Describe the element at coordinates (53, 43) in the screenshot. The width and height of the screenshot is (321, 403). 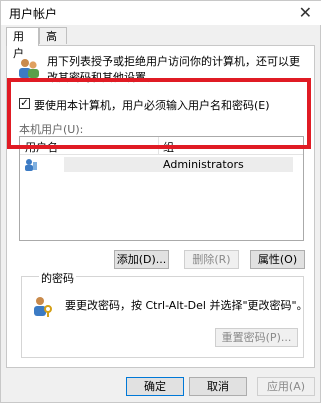
I see `tab-advanced: 高级` at that location.